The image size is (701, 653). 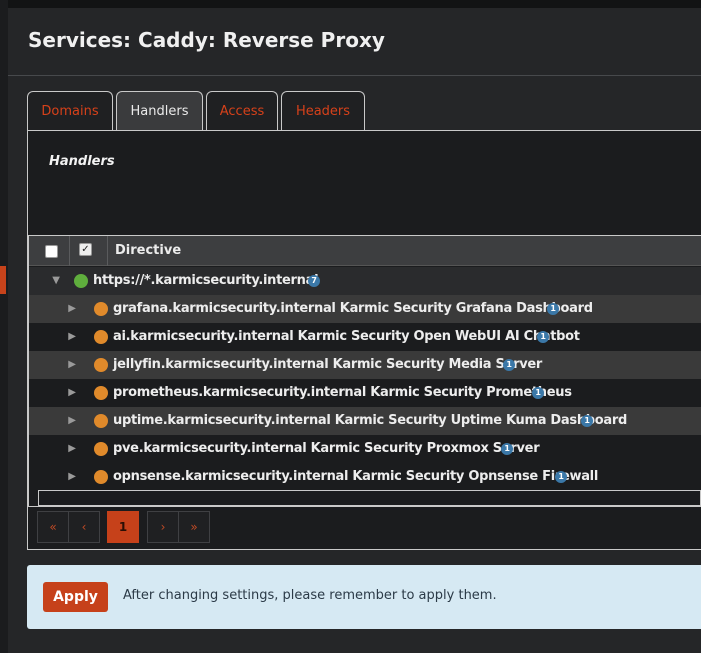 I want to click on column-toggle-checkbox: ✓, so click(x=85, y=249).